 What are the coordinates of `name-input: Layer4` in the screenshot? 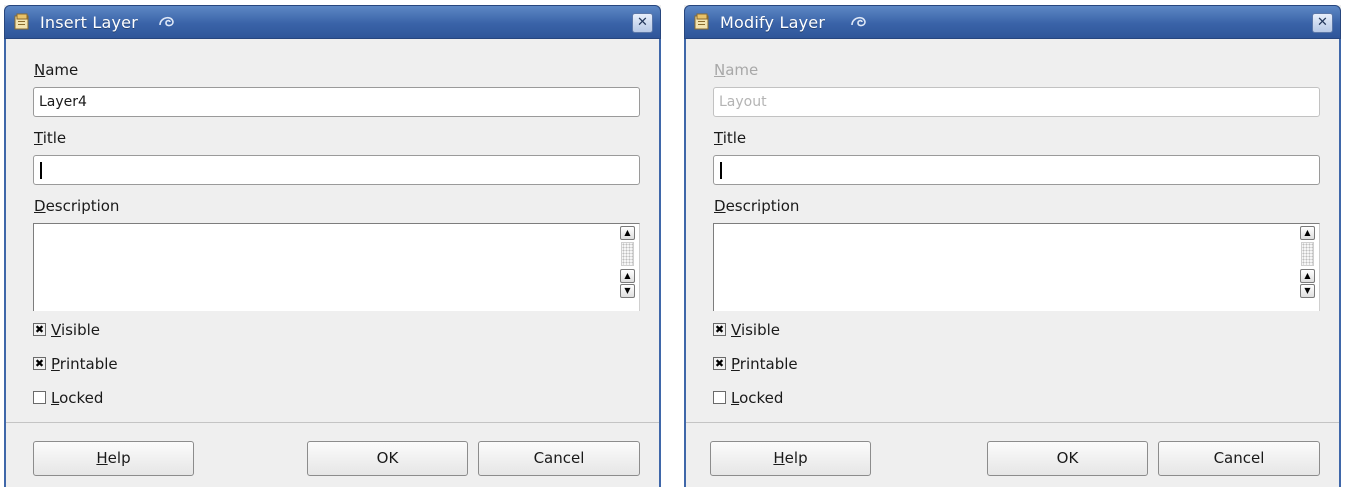 It's located at (336, 102).